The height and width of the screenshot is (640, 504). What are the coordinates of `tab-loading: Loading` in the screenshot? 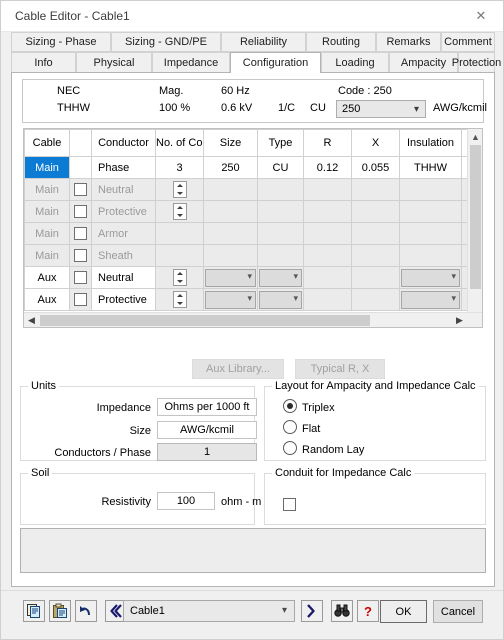 It's located at (355, 62).